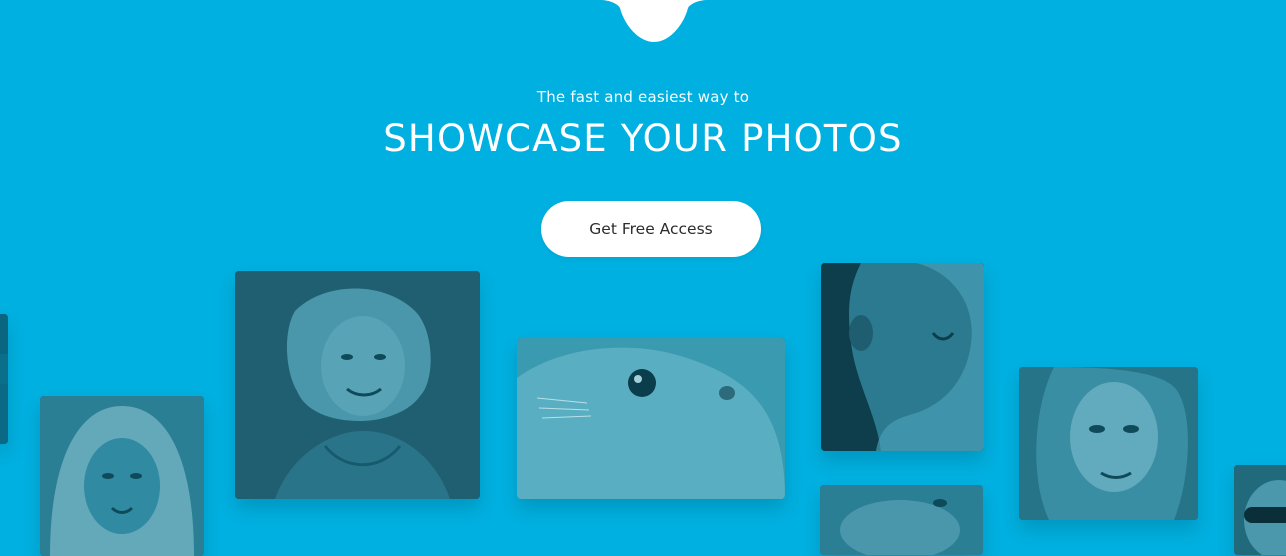 Image resolution: width=1286 pixels, height=556 pixels. I want to click on seal-closeup-photo, so click(651, 418).